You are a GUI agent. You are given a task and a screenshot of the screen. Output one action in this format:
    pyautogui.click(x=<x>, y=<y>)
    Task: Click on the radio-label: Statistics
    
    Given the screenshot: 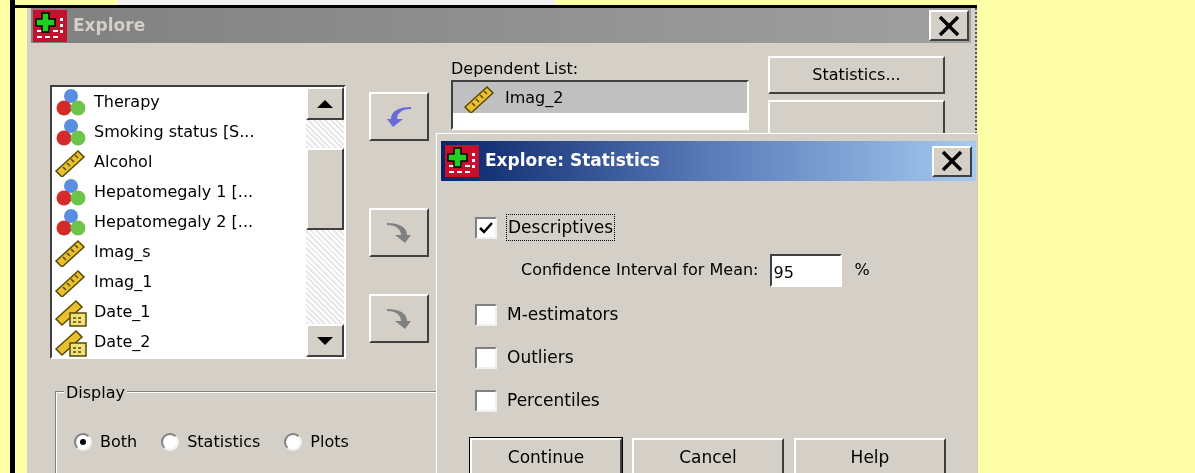 What is the action you would take?
    pyautogui.click(x=224, y=442)
    